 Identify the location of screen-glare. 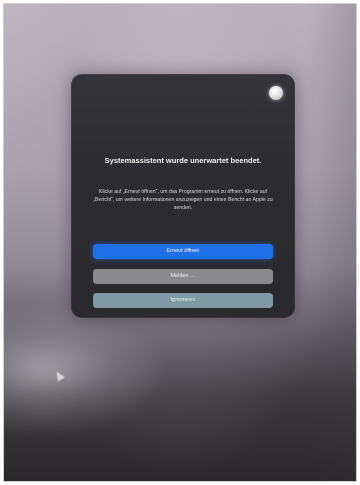
(84, 369).